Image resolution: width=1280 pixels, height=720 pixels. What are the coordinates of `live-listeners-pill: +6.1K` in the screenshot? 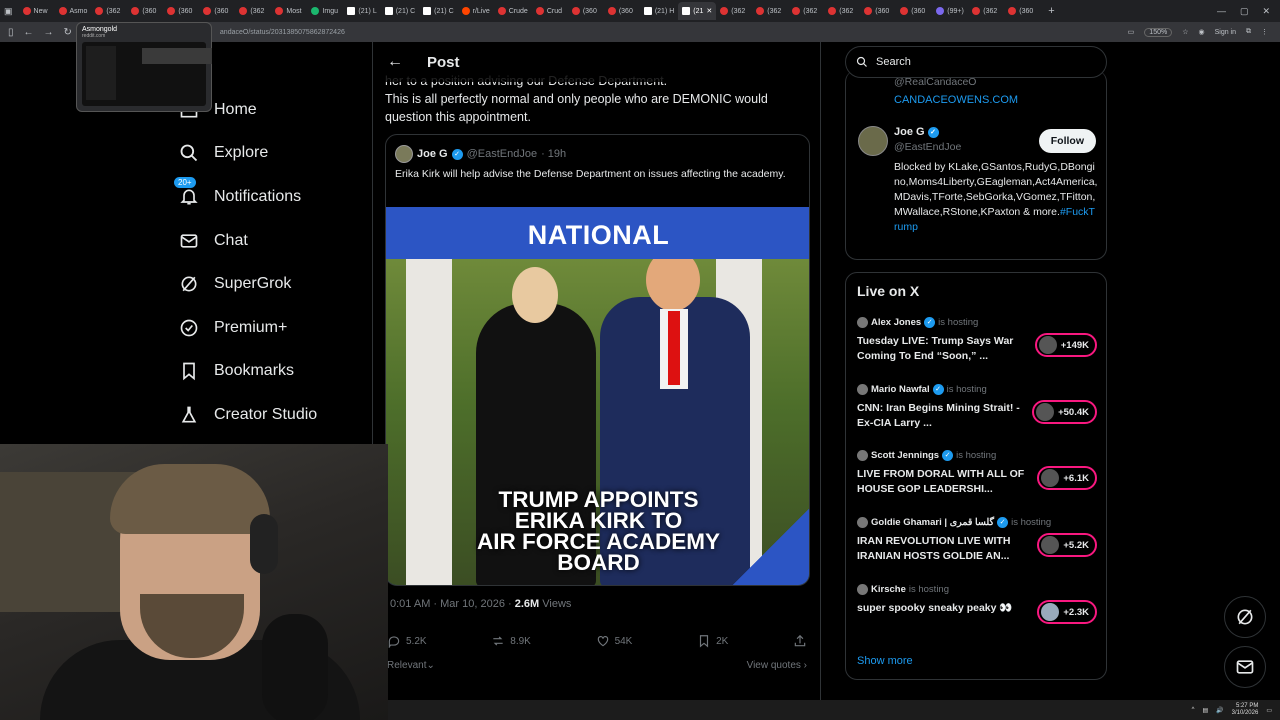 It's located at (1067, 478).